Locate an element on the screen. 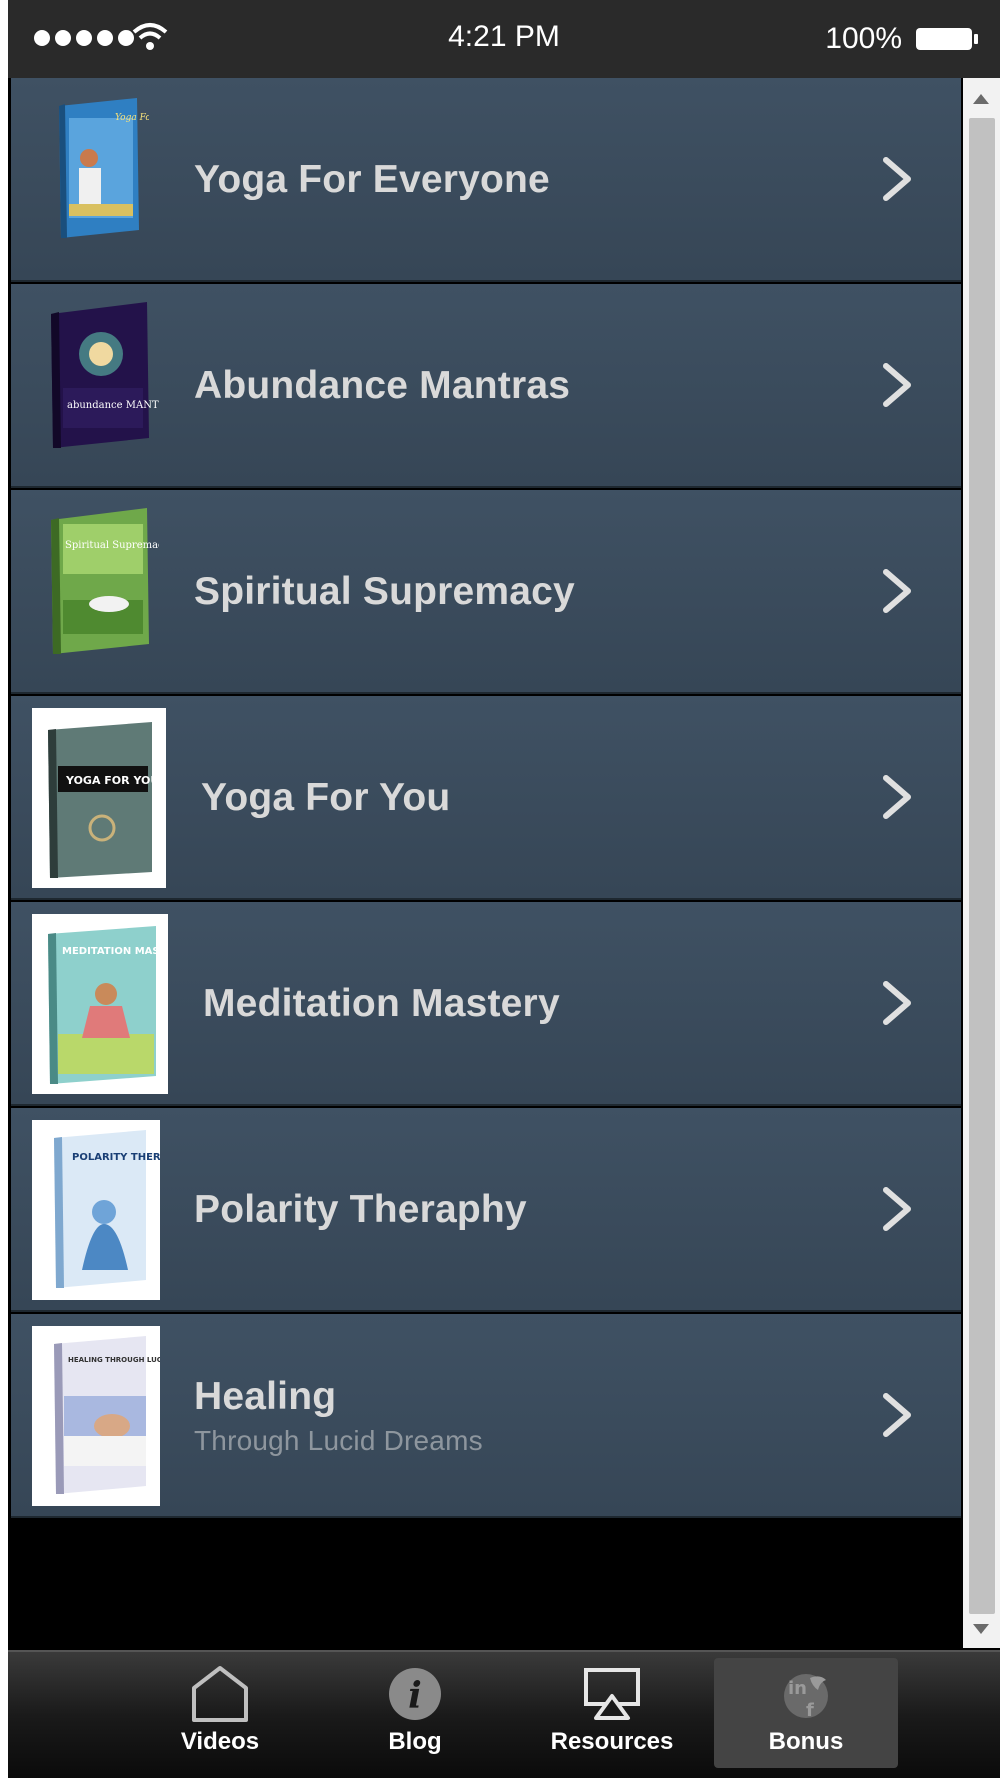  tab-label: Resources is located at coordinates (612, 1741).